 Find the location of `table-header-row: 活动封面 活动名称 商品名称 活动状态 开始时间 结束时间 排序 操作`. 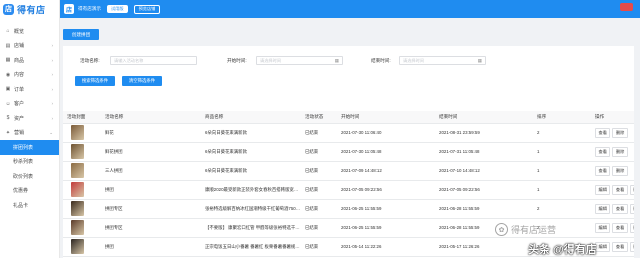

table-header-row: 活动封面 活动名称 商品名称 活动状态 开始时间 结束时间 排序 操作 is located at coordinates (348, 117).